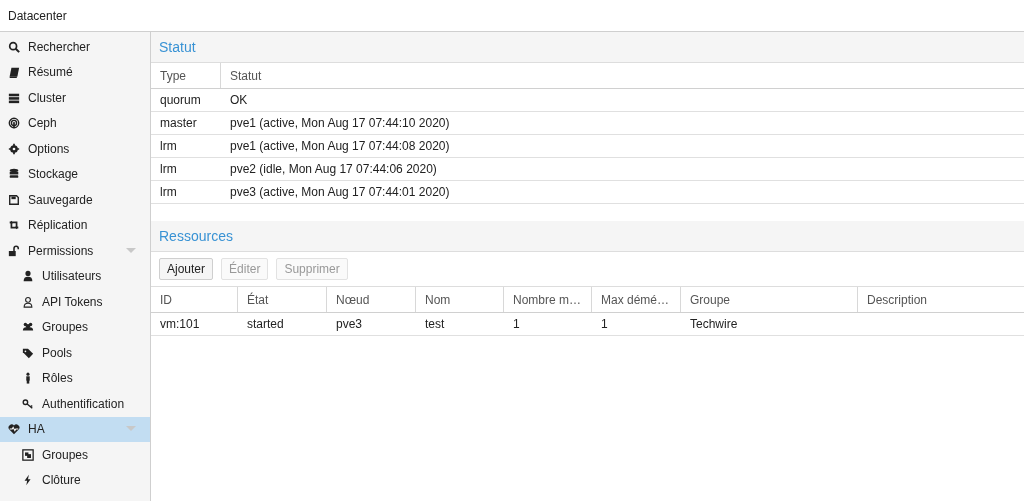 This screenshot has width=1024, height=501. I want to click on sidebar-item: Résumé, so click(75, 72).